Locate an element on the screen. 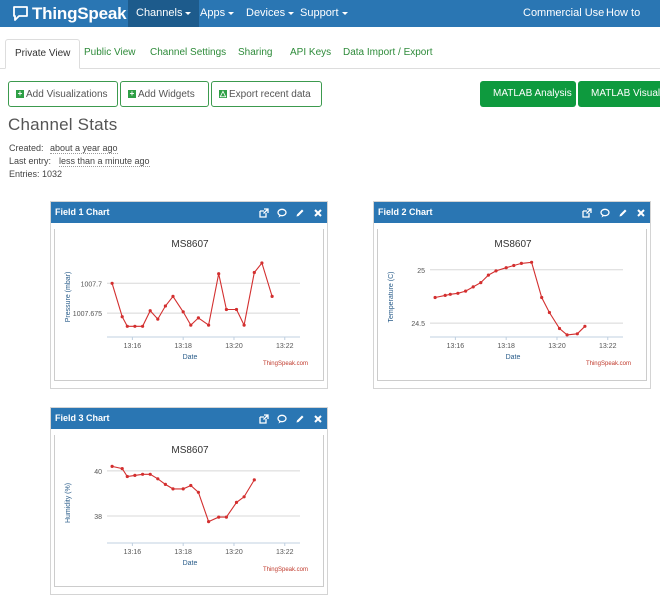  matlab-visualization-button: MATLAB Visualiza is located at coordinates (619, 94).